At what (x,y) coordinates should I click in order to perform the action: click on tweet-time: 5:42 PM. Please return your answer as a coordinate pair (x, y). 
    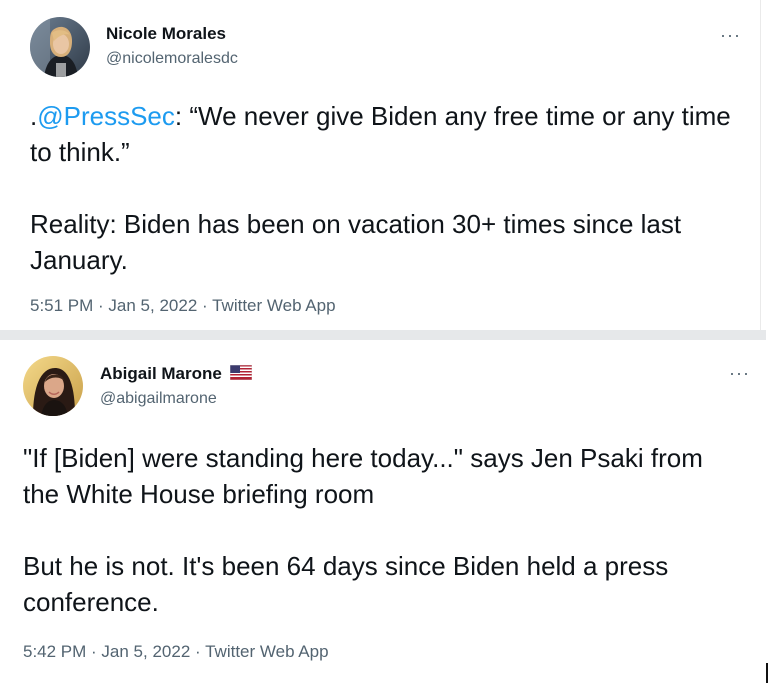
    Looking at the image, I should click on (54, 651).